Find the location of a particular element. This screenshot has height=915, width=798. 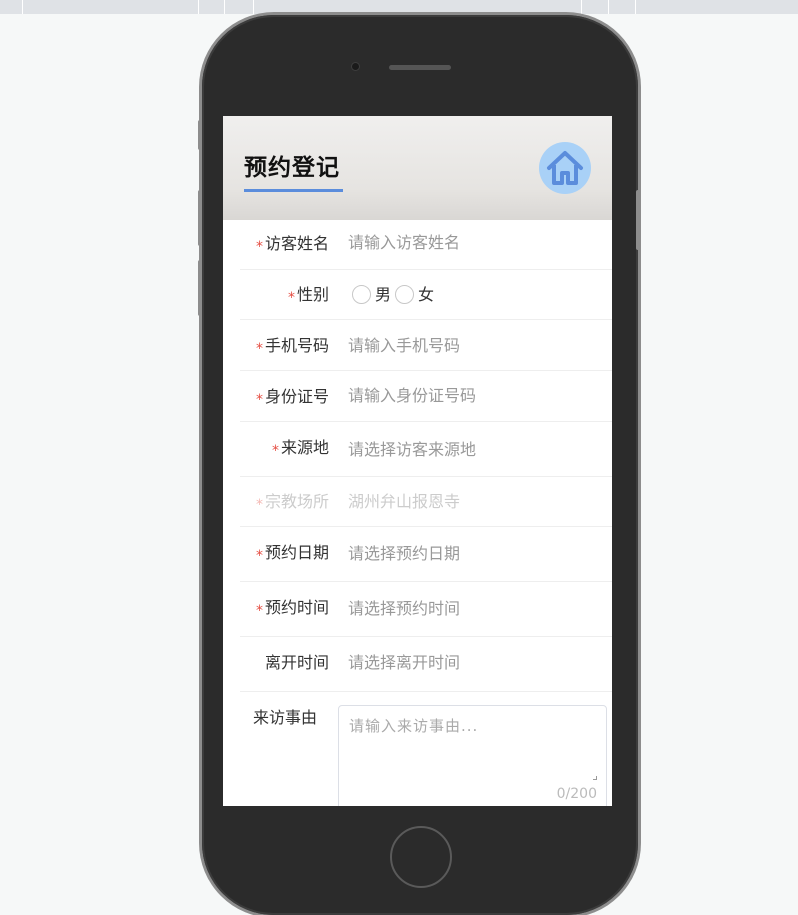

phone-label: * 手机号码 is located at coordinates (292, 346).